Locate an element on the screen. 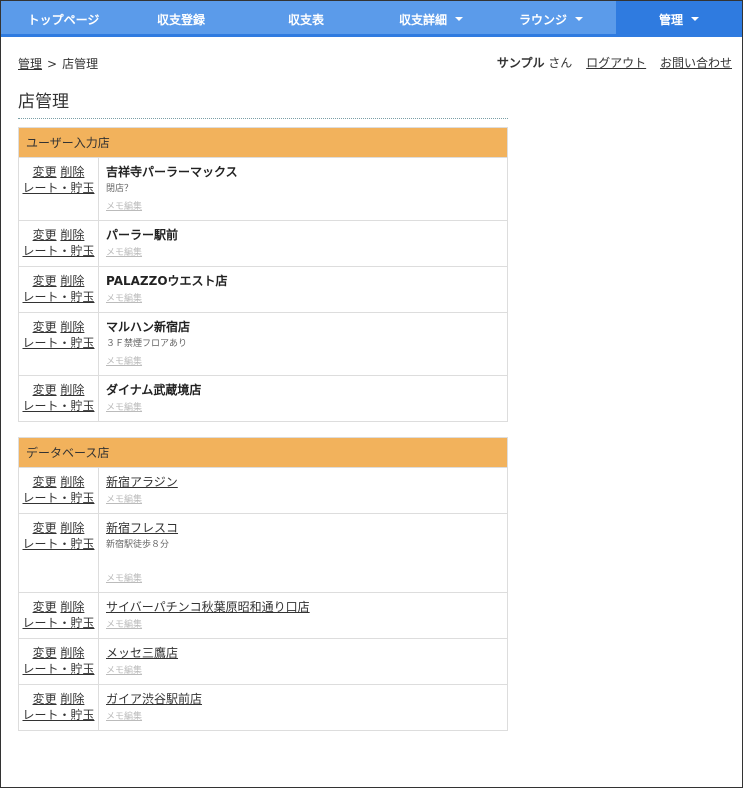 Image resolution: width=743 pixels, height=788 pixels. shop-row: 変更 削除レート・貯玉 メッセ三鷹店 メモ編集 is located at coordinates (263, 661).